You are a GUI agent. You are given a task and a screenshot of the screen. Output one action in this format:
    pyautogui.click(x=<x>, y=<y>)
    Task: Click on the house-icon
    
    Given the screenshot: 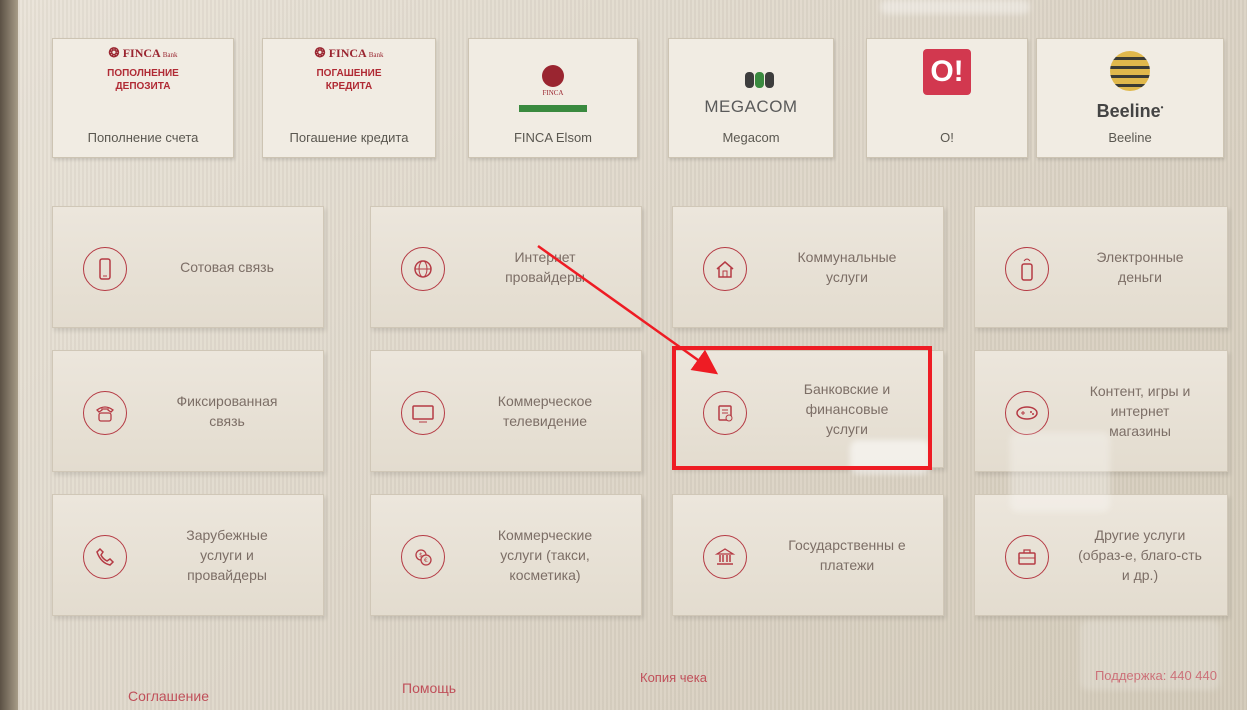 What is the action you would take?
    pyautogui.click(x=725, y=269)
    